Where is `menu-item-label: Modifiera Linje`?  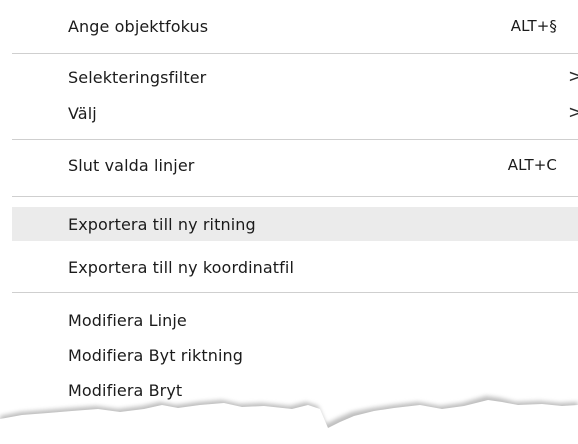 menu-item-label: Modifiera Linje is located at coordinates (127, 320).